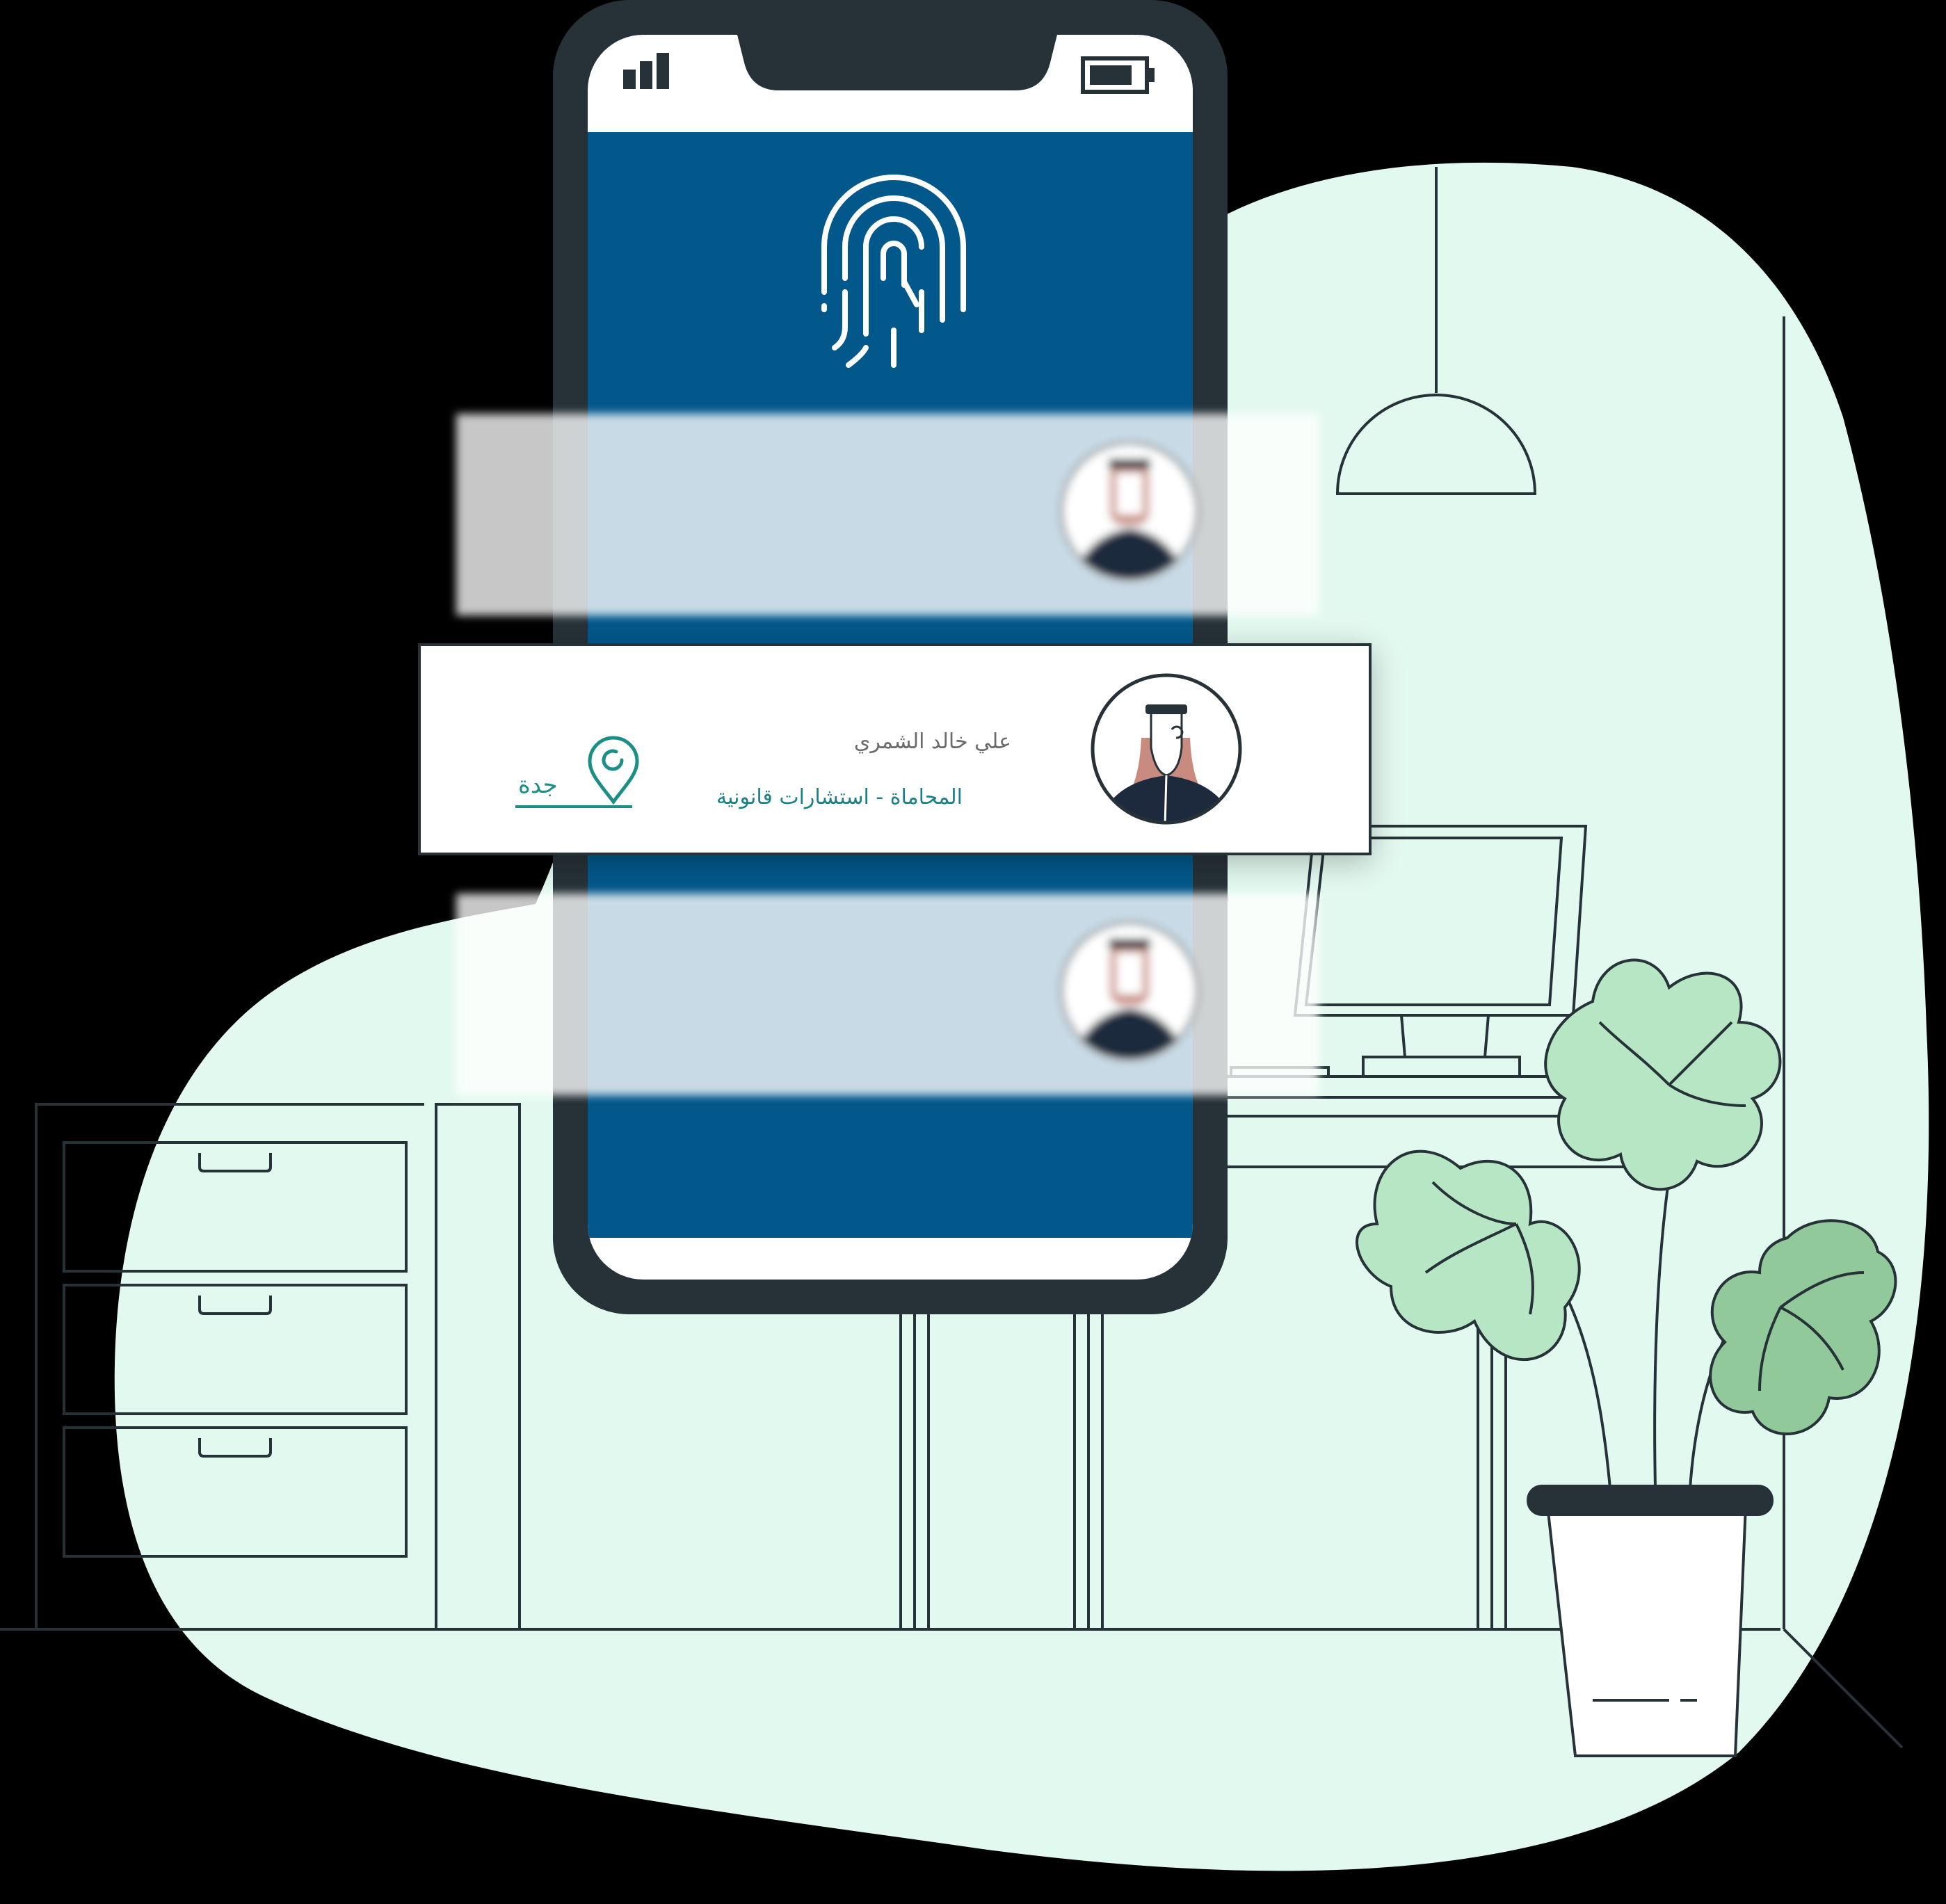 Image resolution: width=1946 pixels, height=1904 pixels. What do you see at coordinates (840, 797) in the screenshot?
I see `profile-description: المحاماة - استشارات قانونية` at bounding box center [840, 797].